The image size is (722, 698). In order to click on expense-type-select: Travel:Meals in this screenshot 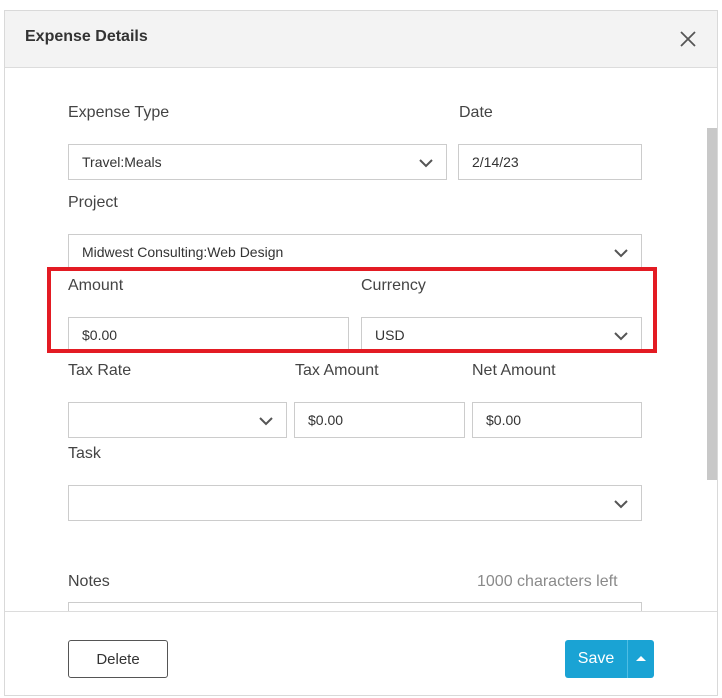, I will do `click(257, 162)`.